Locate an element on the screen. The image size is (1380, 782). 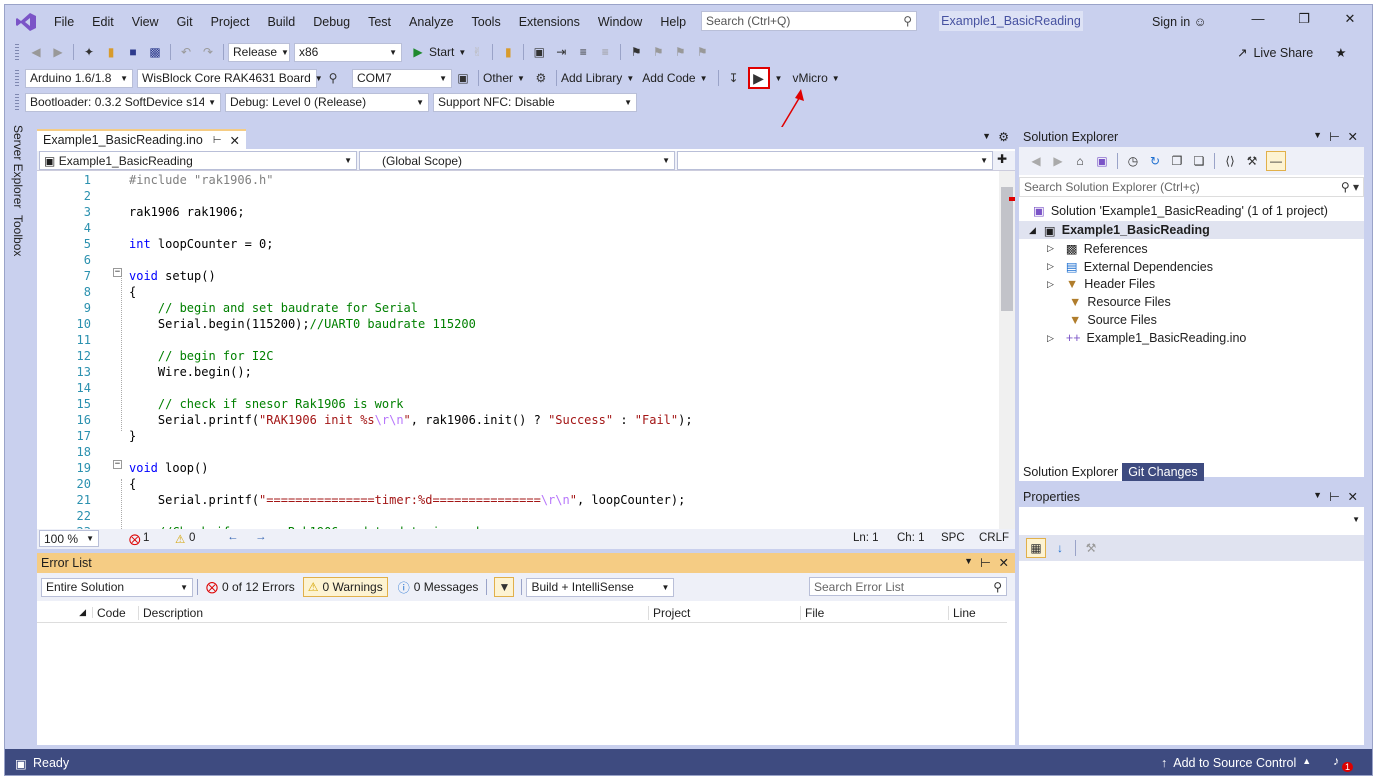
comment-icon: ≡ is located at coordinates (605, 52).